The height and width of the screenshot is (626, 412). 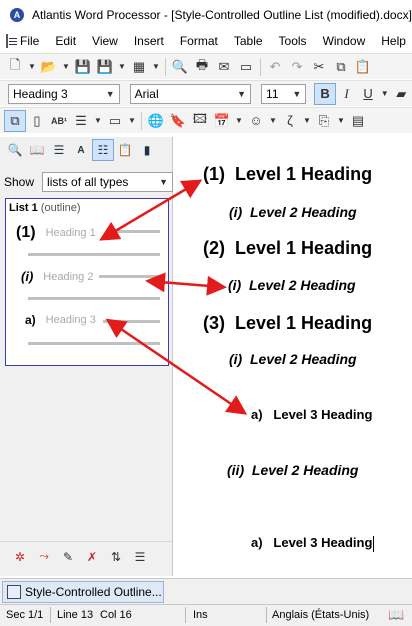 I want to click on save-disabled-icon: 💾, so click(x=83, y=67).